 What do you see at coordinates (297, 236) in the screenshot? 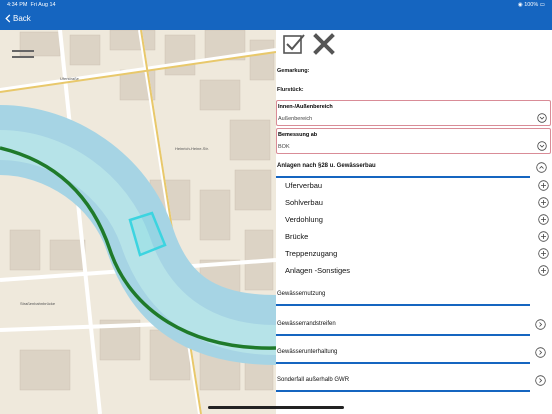
I see `list-item-label: Brücke` at bounding box center [297, 236].